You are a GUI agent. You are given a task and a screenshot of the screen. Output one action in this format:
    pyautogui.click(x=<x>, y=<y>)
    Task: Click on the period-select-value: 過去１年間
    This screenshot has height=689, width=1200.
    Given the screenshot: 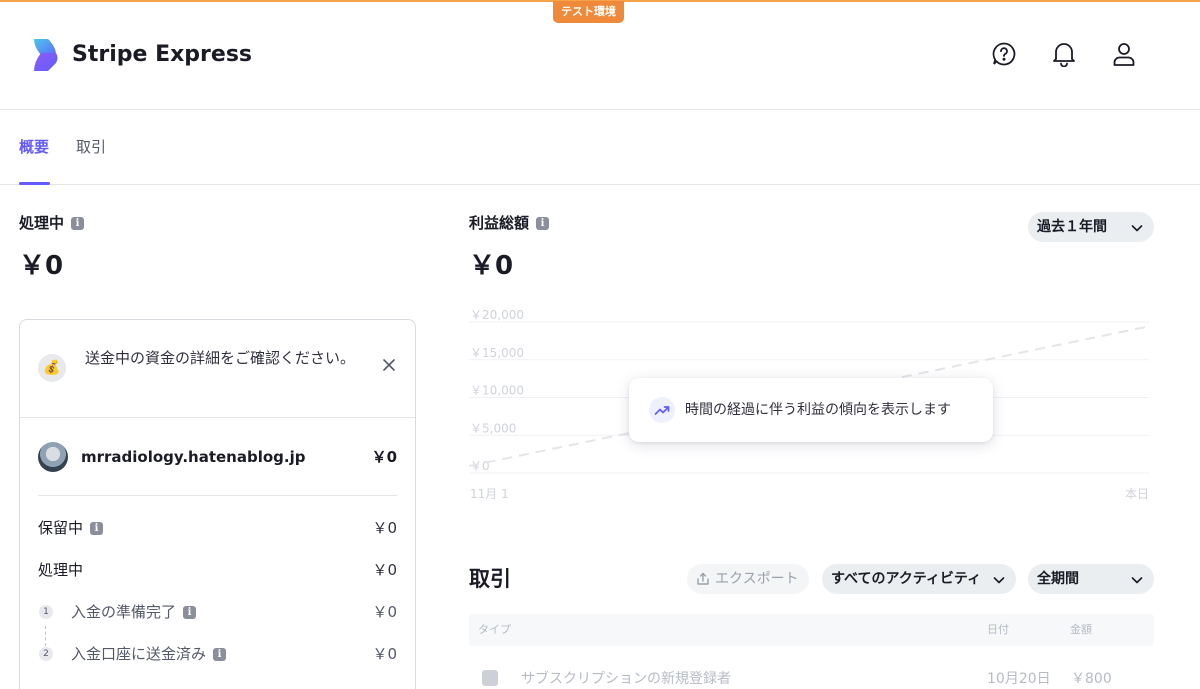 What is the action you would take?
    pyautogui.click(x=1072, y=227)
    